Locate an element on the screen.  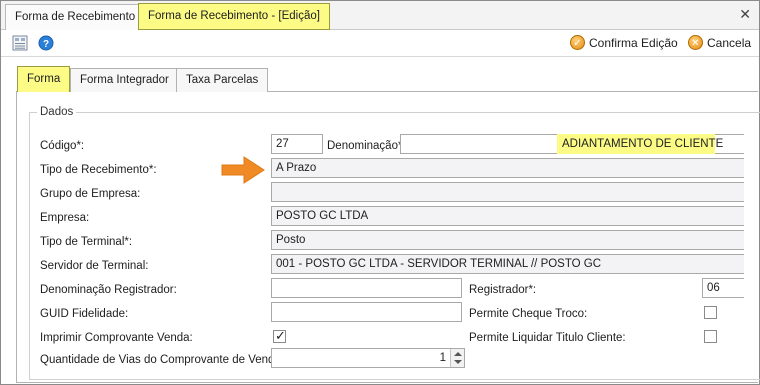
imprimir-comprovante-label: Imprimir Comprovante Venda: is located at coordinates (116, 338).